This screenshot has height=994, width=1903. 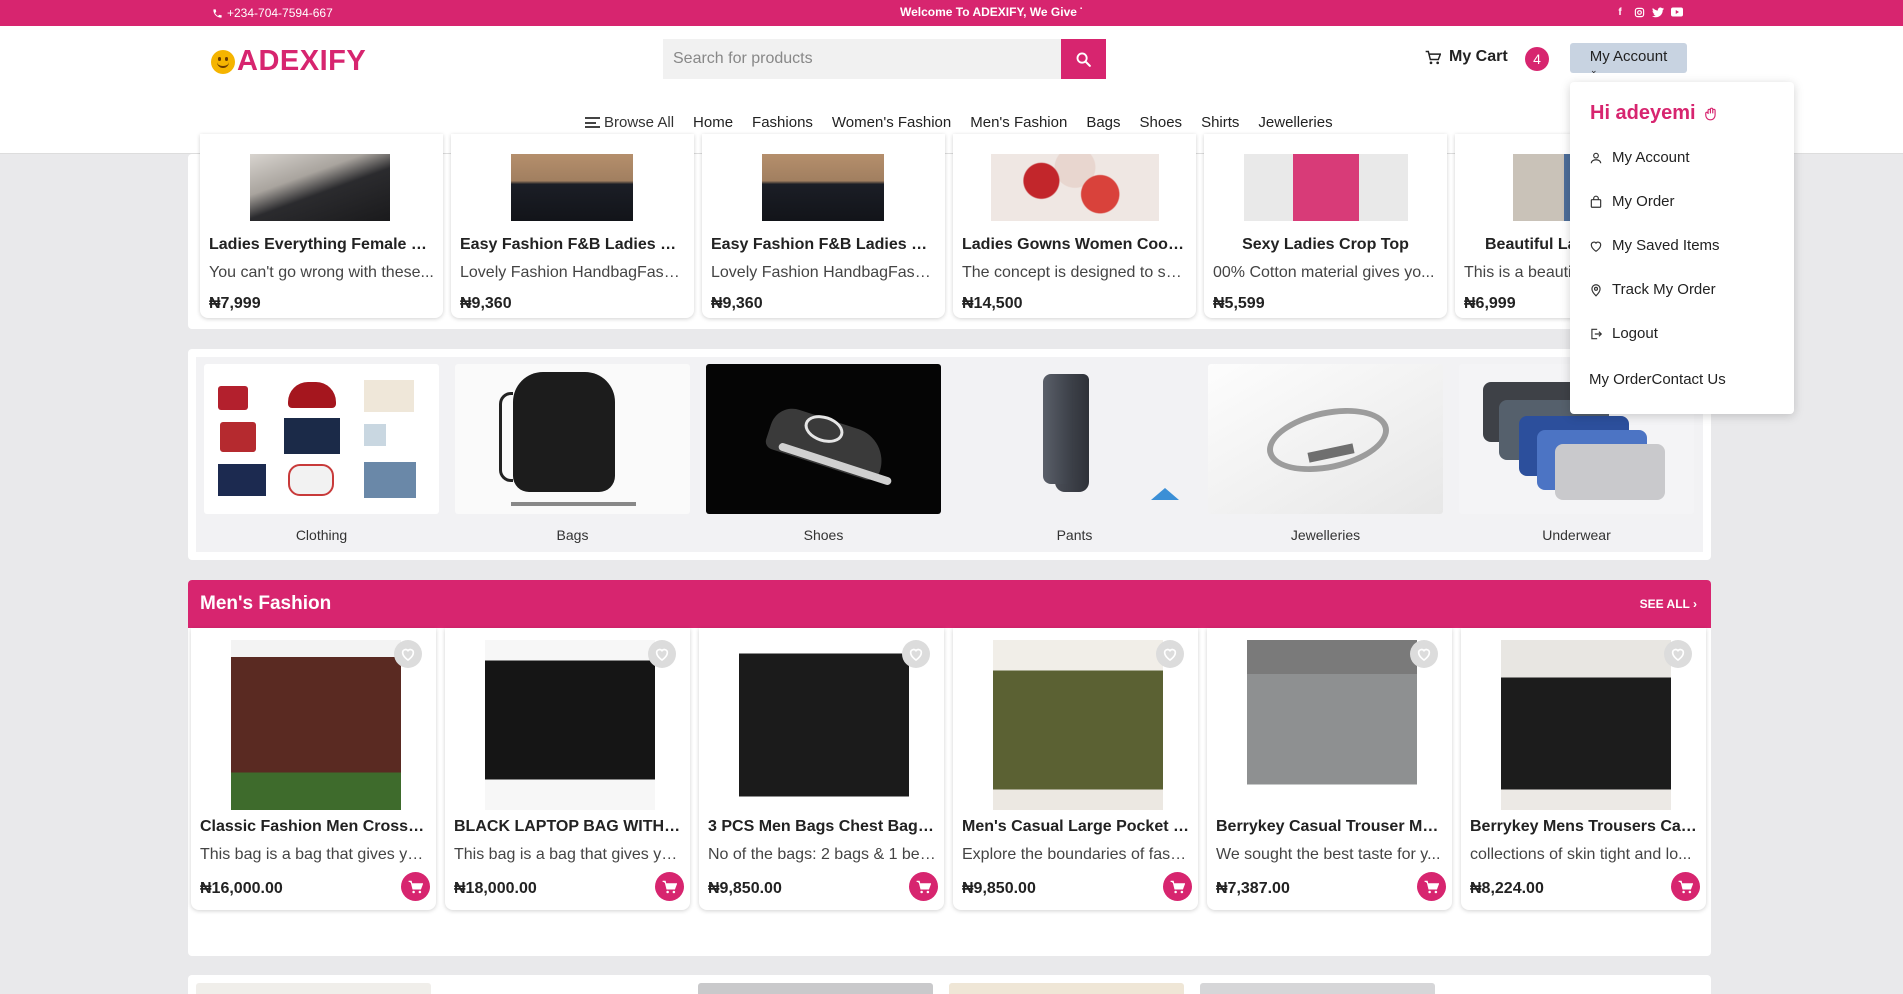 I want to click on menu-item-label: Logout, so click(x=1635, y=333).